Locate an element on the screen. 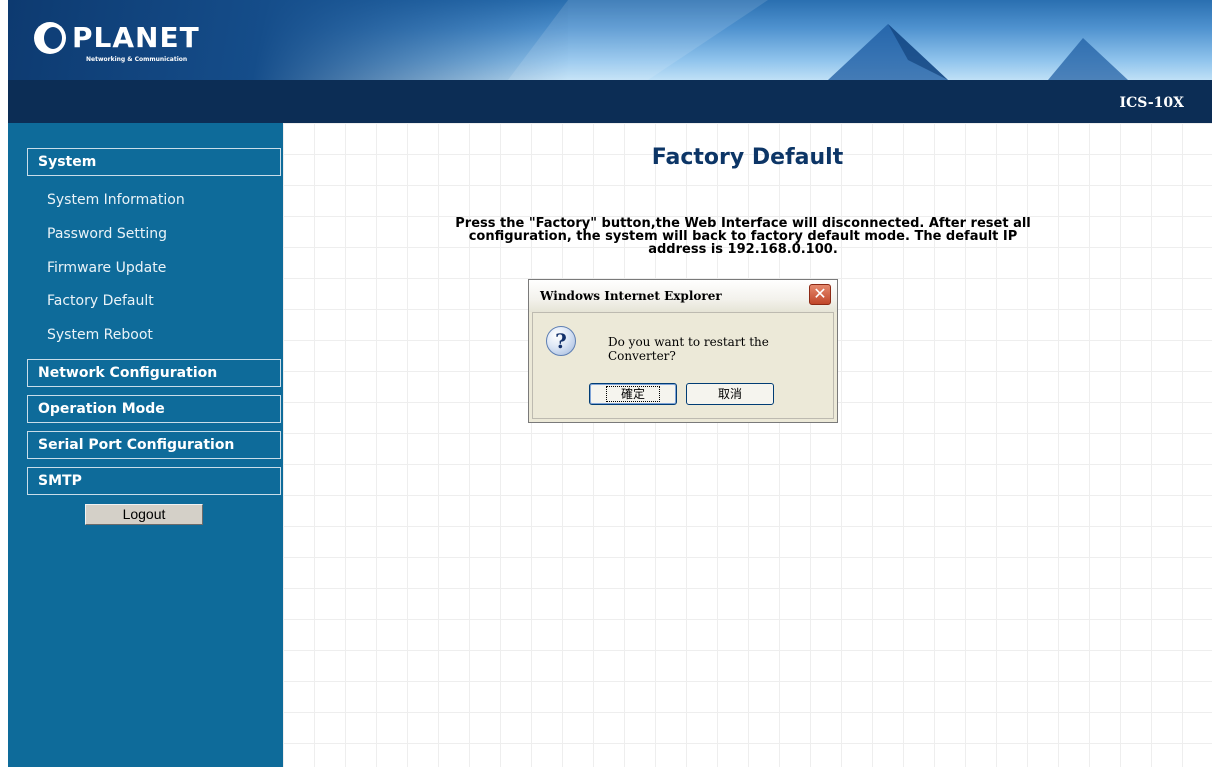 The height and width of the screenshot is (767, 1212). question-icon: ? is located at coordinates (561, 341).